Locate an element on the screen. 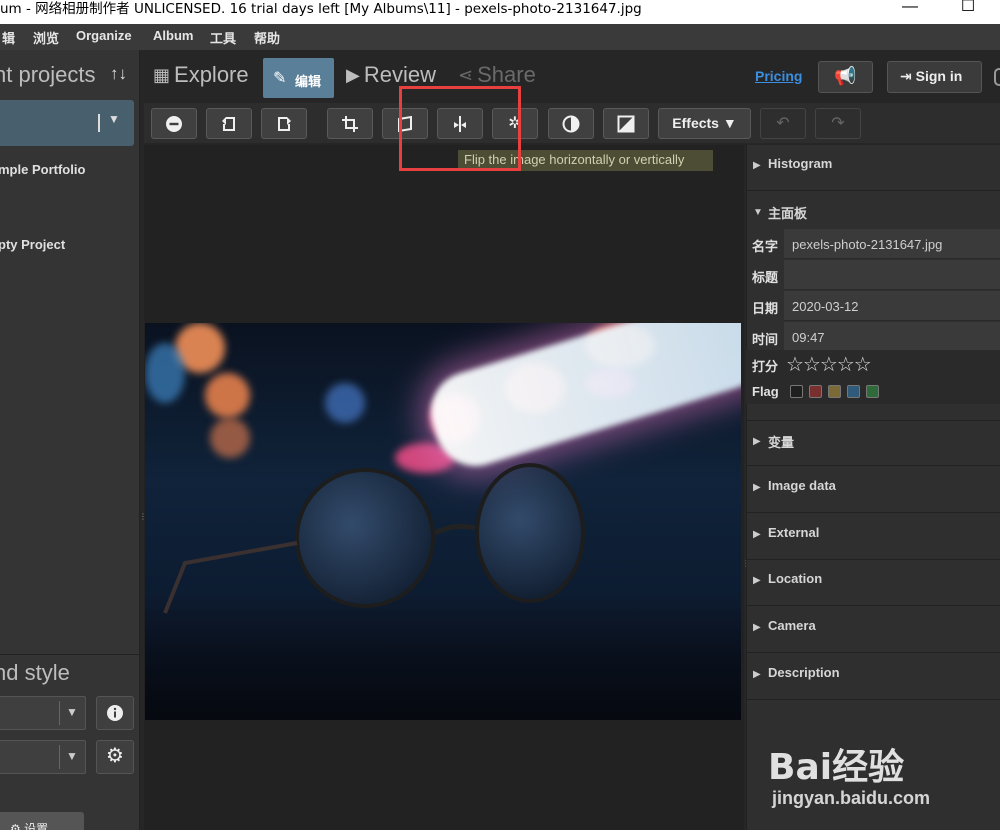  divider is located at coordinates (70, 654).